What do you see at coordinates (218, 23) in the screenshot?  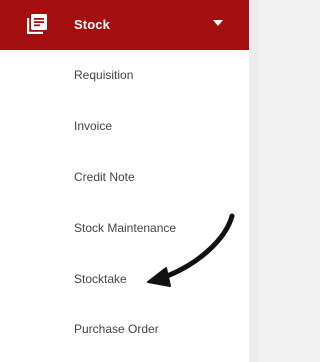 I see `caret-down-icon` at bounding box center [218, 23].